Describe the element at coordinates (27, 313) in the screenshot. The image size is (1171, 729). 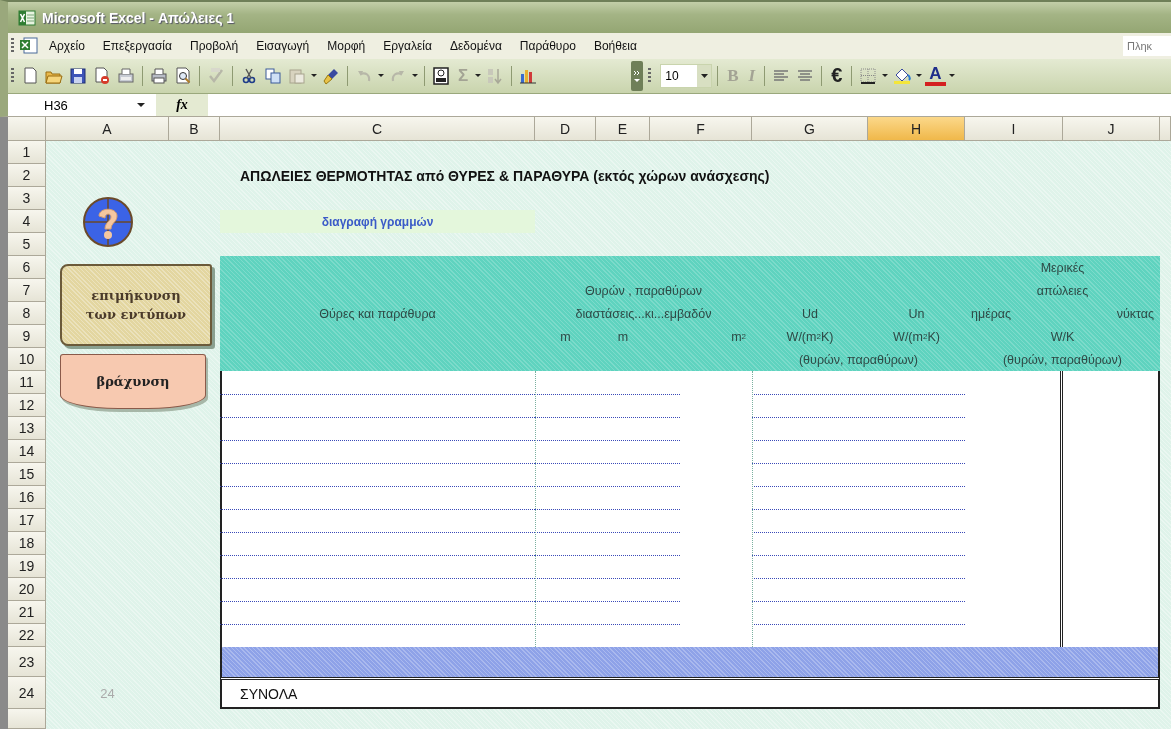
I see `row-header: 8` at that location.